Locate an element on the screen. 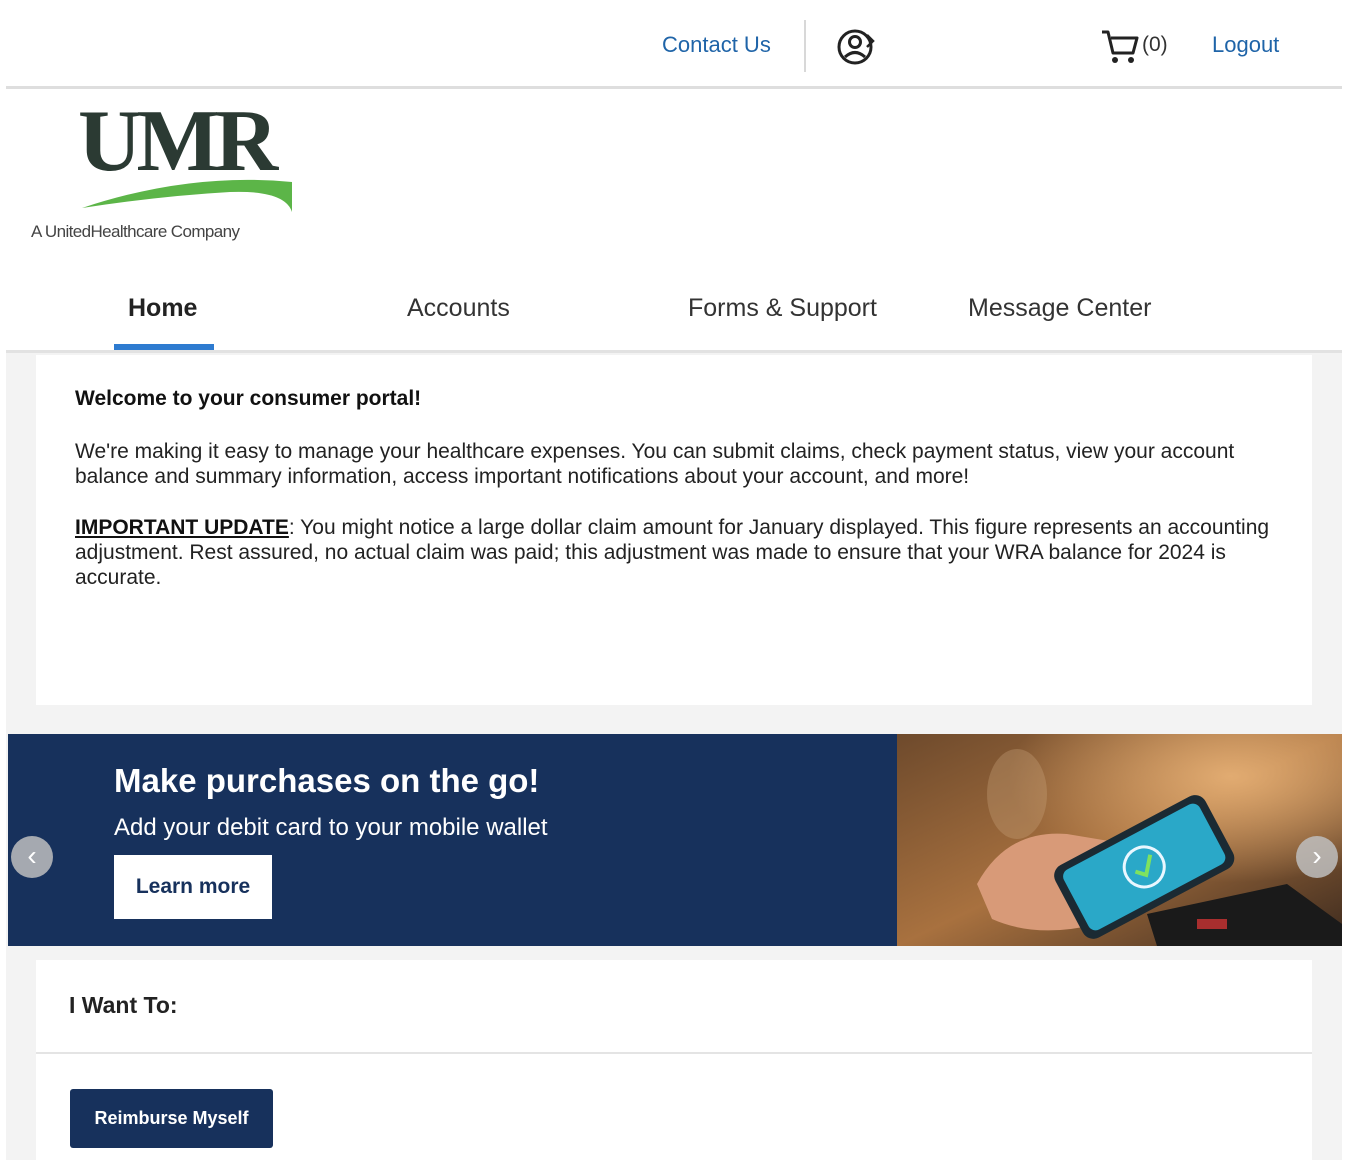 The image size is (1364, 1160). chevron-right-icon: › is located at coordinates (1317, 855).